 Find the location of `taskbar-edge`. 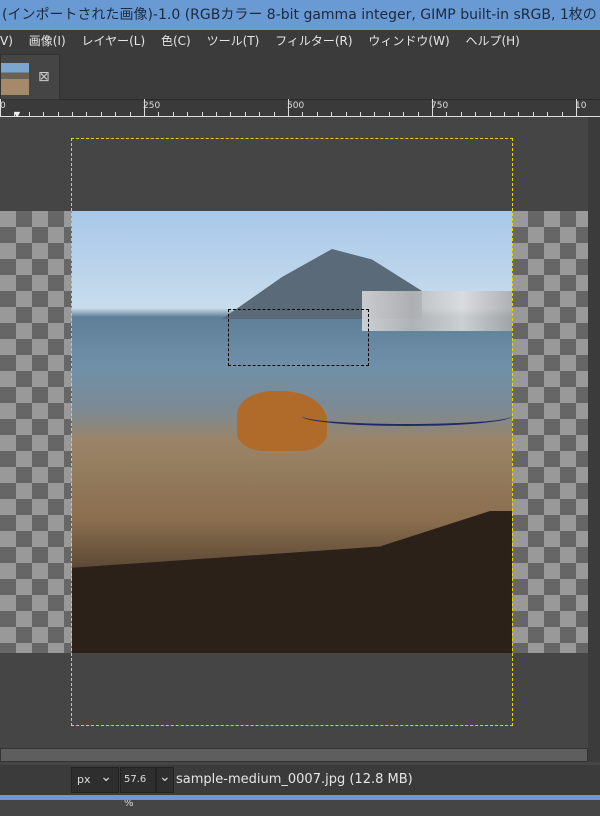

taskbar-edge is located at coordinates (300, 797).